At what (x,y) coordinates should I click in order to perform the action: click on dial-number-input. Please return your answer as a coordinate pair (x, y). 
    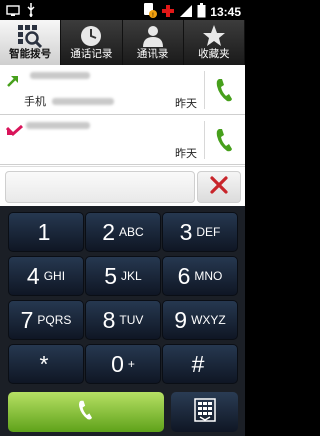
    Looking at the image, I should click on (100, 187).